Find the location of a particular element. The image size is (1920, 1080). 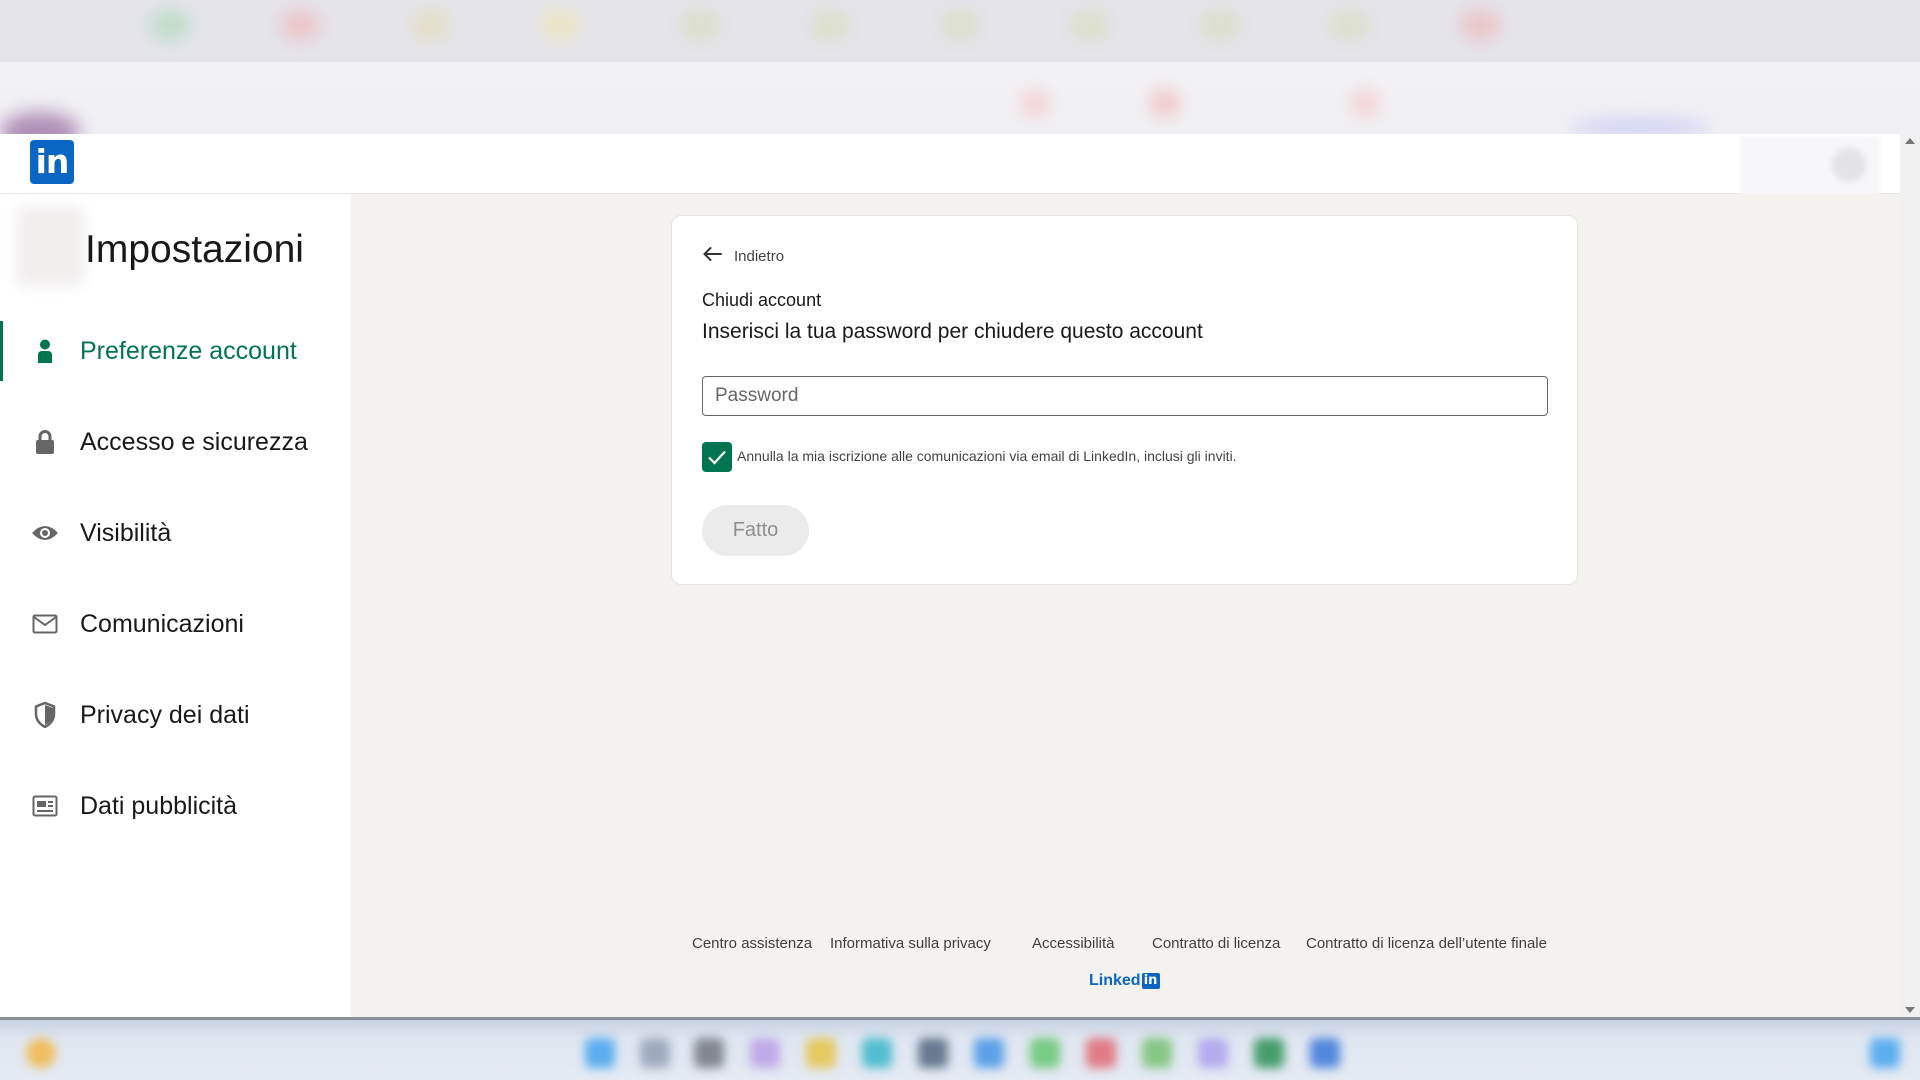

page-scrollbar is located at coordinates (1910, 575).